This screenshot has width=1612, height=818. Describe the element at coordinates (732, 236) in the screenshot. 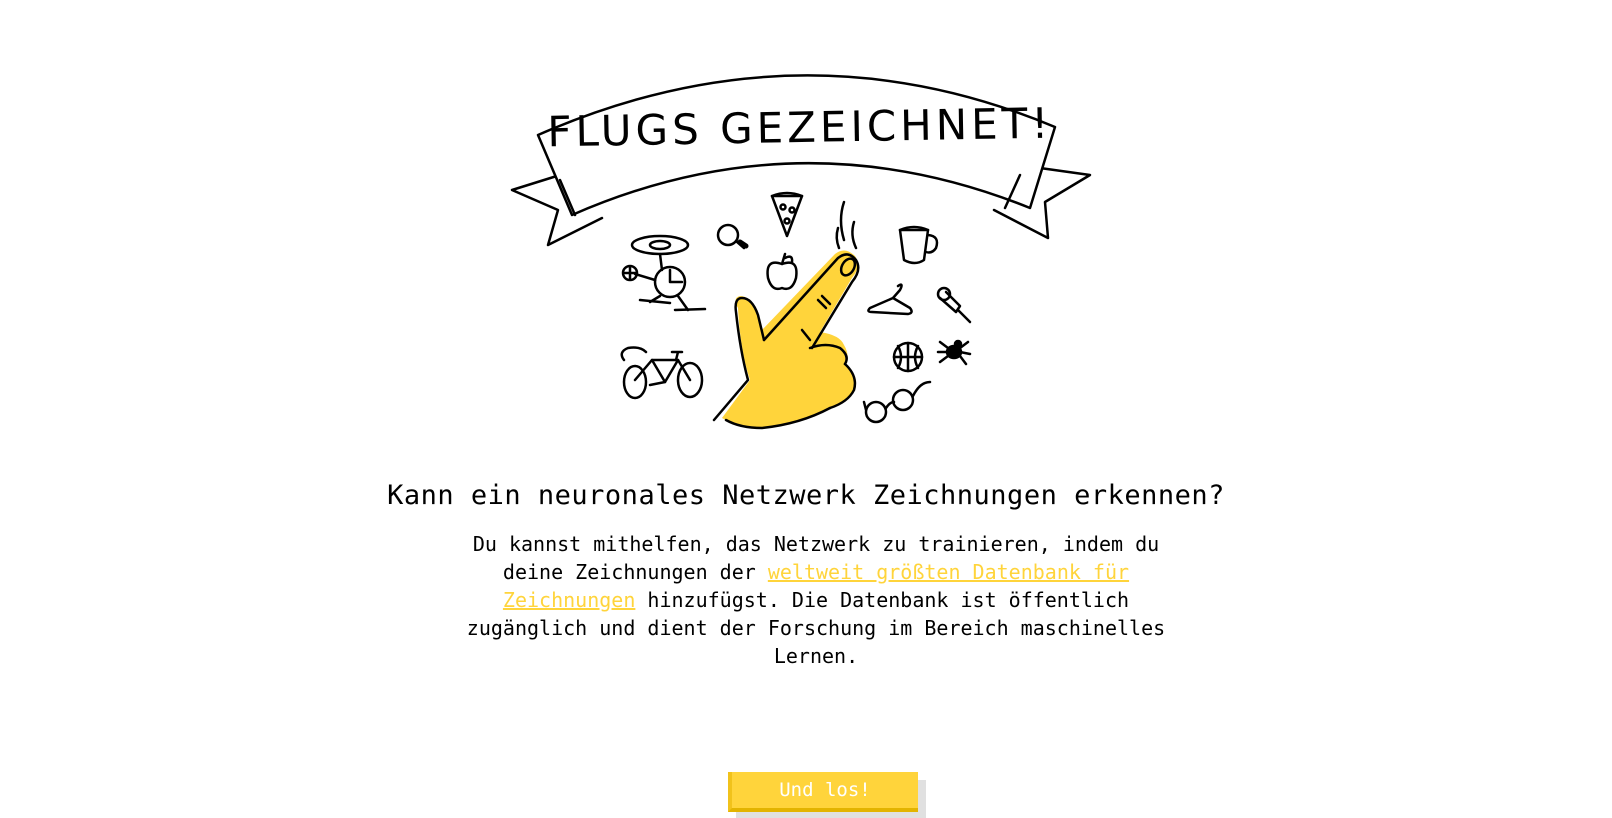

I see `lightbulb-icon` at that location.